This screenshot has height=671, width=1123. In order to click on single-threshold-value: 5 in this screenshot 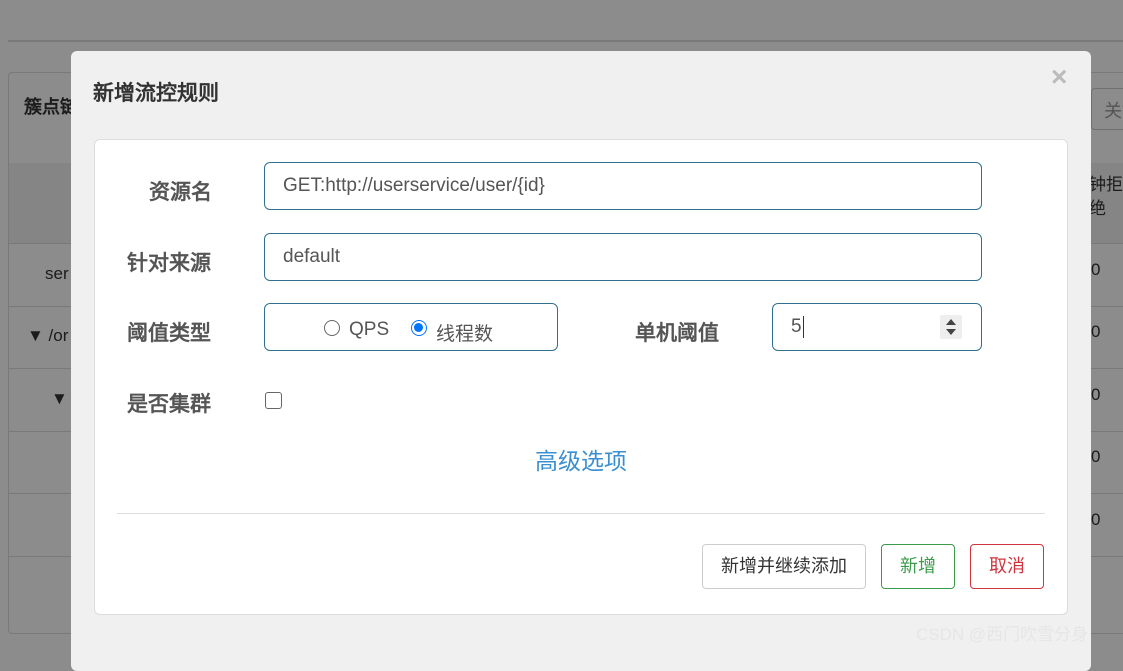, I will do `click(796, 326)`.